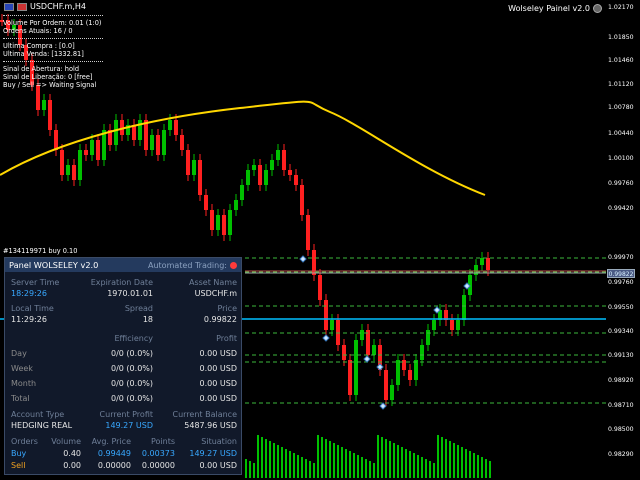  What do you see at coordinates (621, 84) in the screenshot?
I see `price-tick: 1.01120` at bounding box center [621, 84].